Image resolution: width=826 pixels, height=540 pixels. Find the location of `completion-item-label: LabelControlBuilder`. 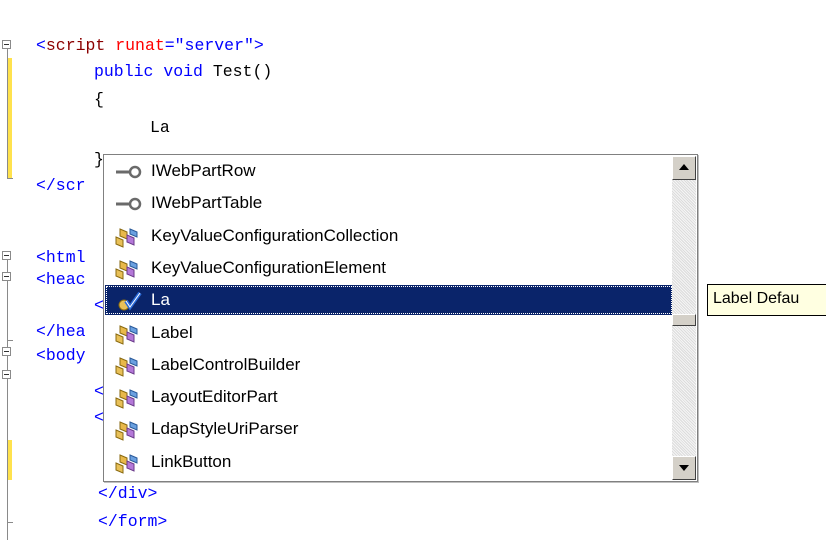

completion-item-label: LabelControlBuilder is located at coordinates (226, 364).